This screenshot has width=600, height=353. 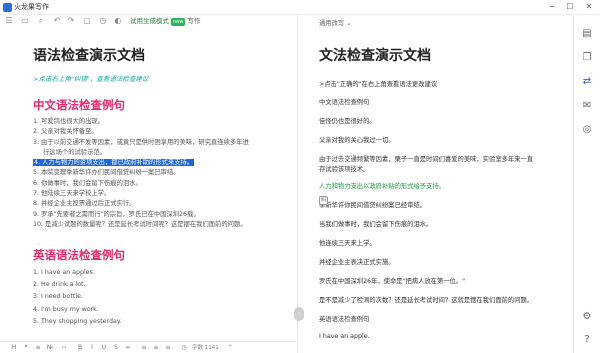 I want to click on preview-line: 罗氏在中国深圳26年，使命是"把病人放在第一位。", so click(x=392, y=281).